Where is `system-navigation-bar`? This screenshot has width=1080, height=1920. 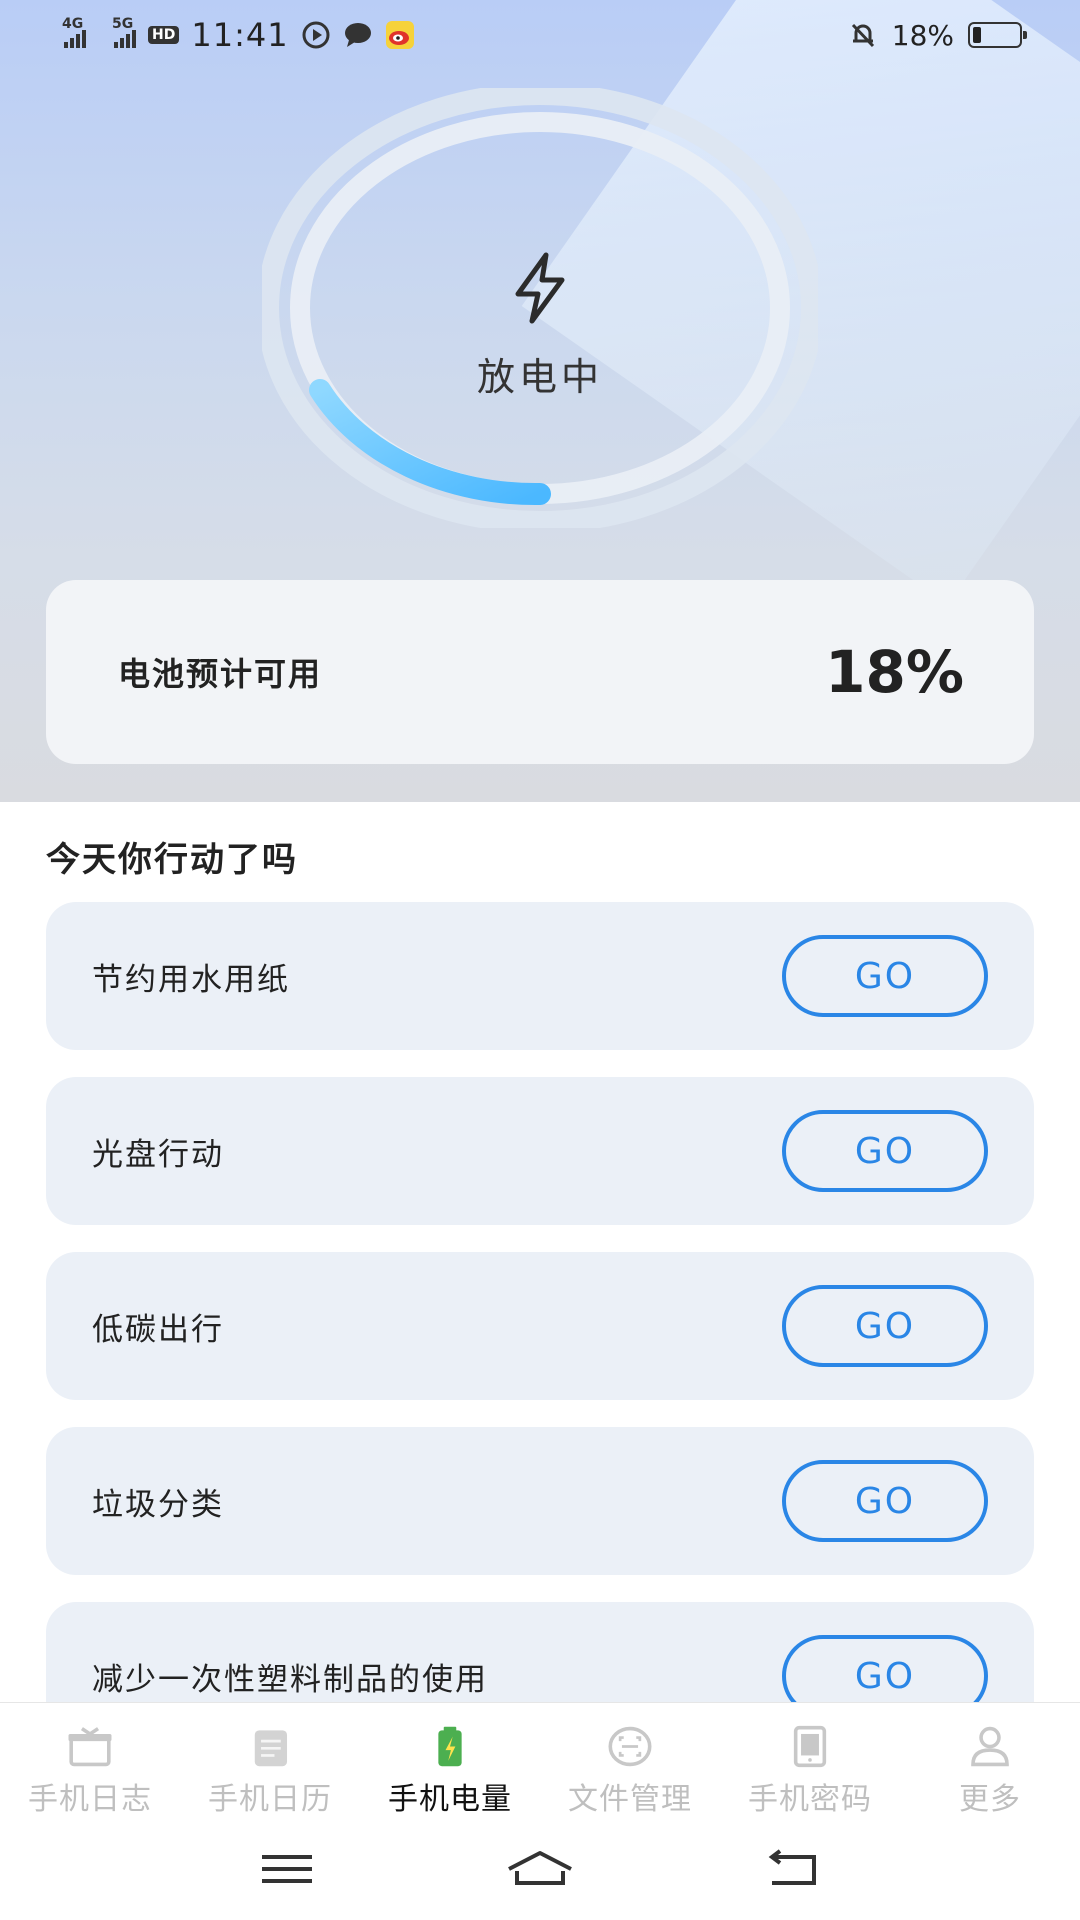 system-navigation-bar is located at coordinates (540, 1869).